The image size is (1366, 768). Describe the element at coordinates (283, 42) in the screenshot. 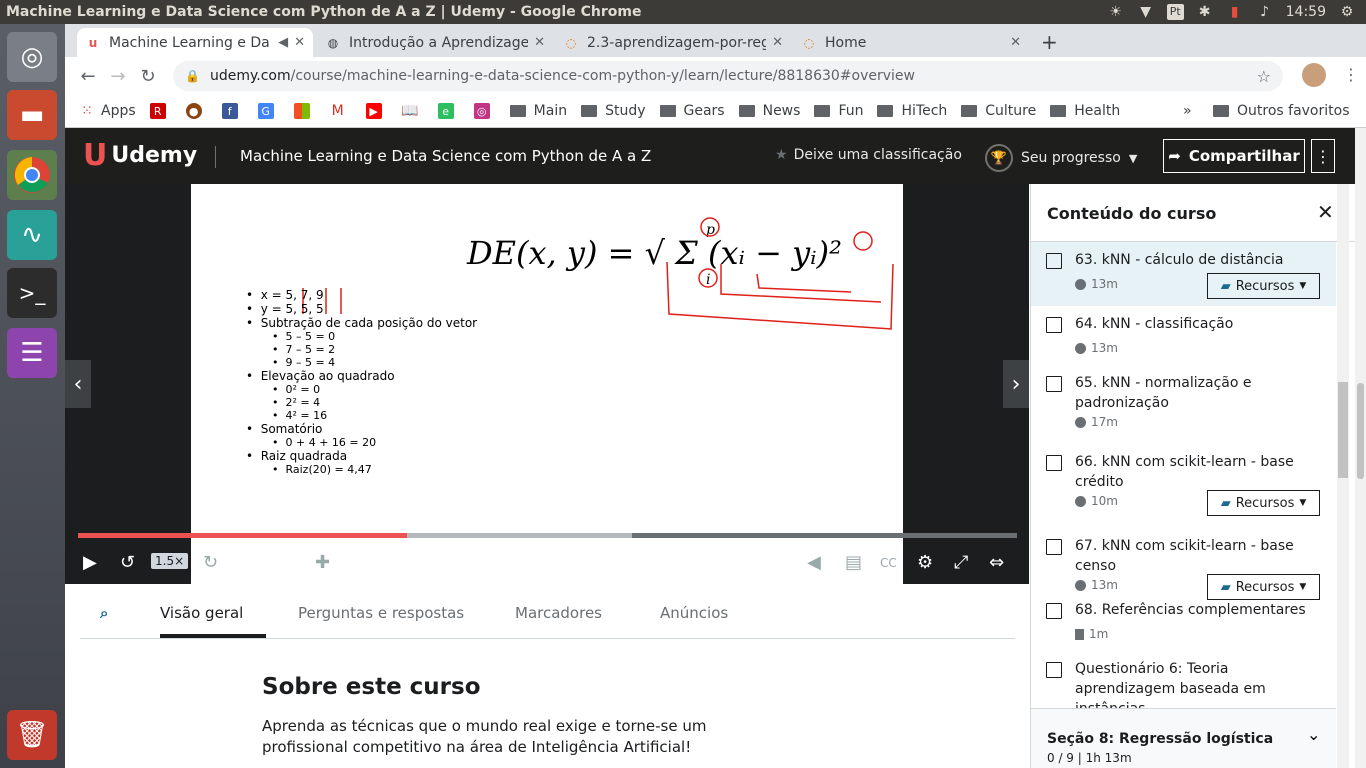

I see `speaker-icon: ◀` at that location.